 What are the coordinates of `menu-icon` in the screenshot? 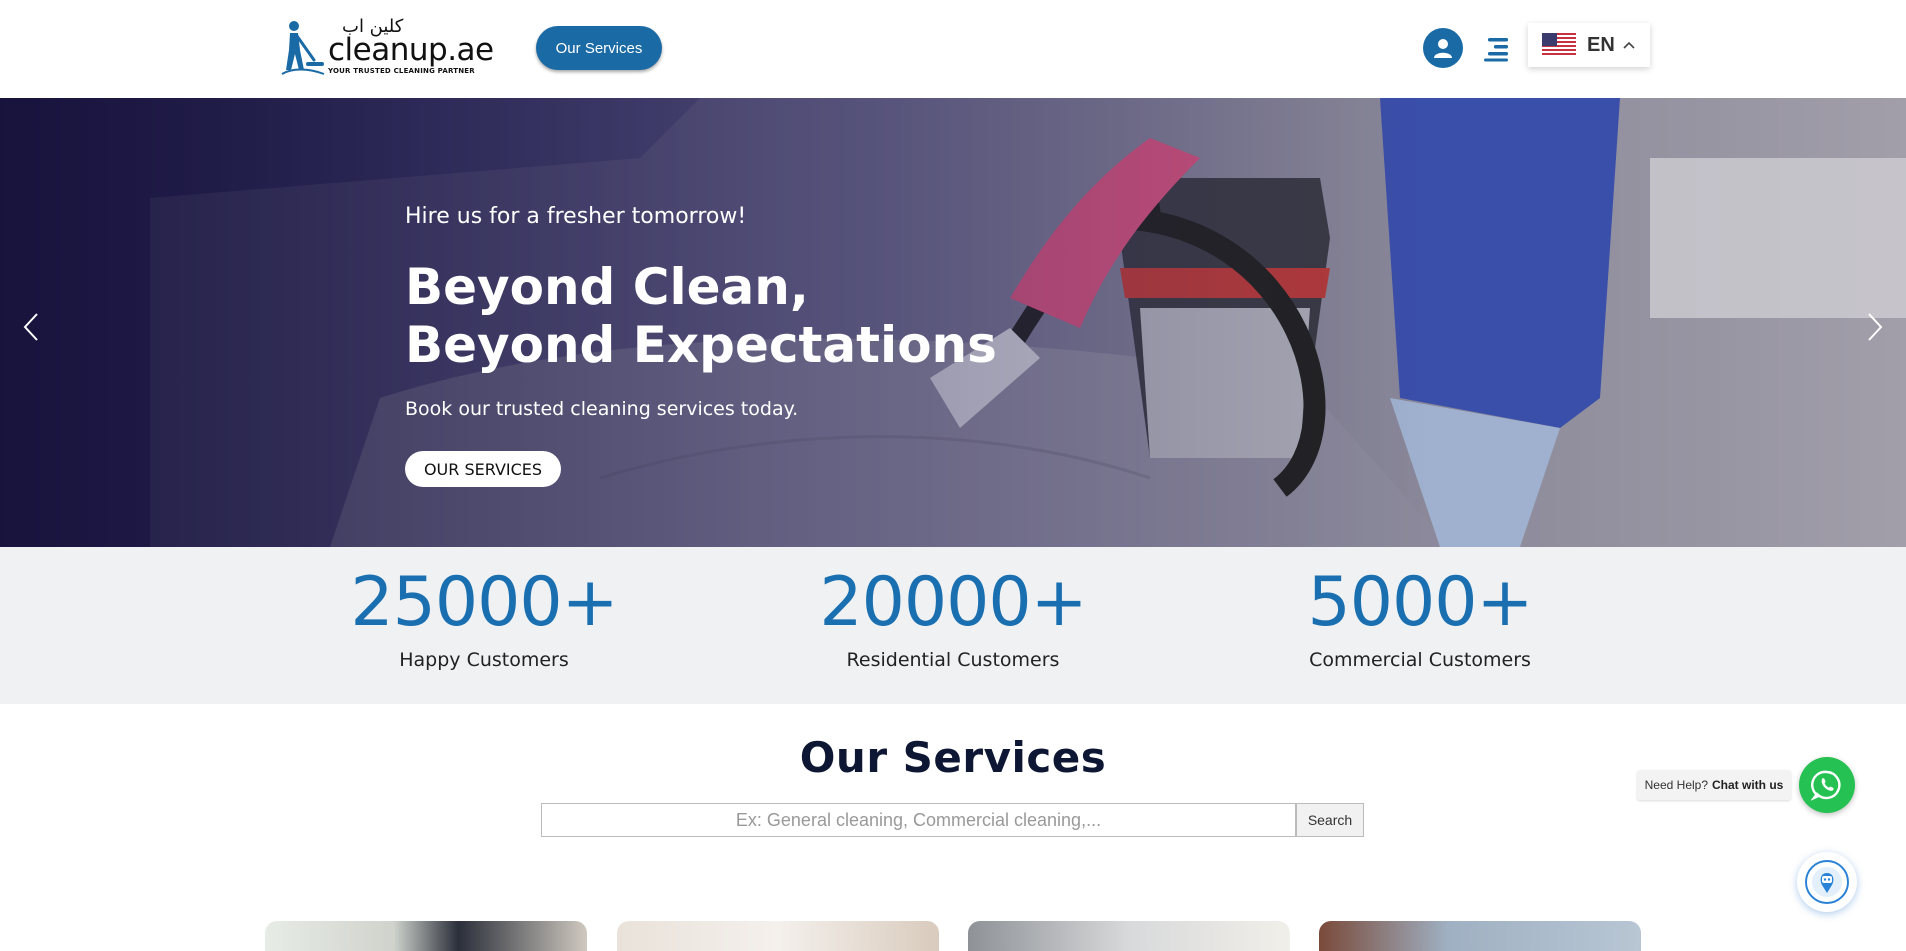 It's located at (1496, 49).